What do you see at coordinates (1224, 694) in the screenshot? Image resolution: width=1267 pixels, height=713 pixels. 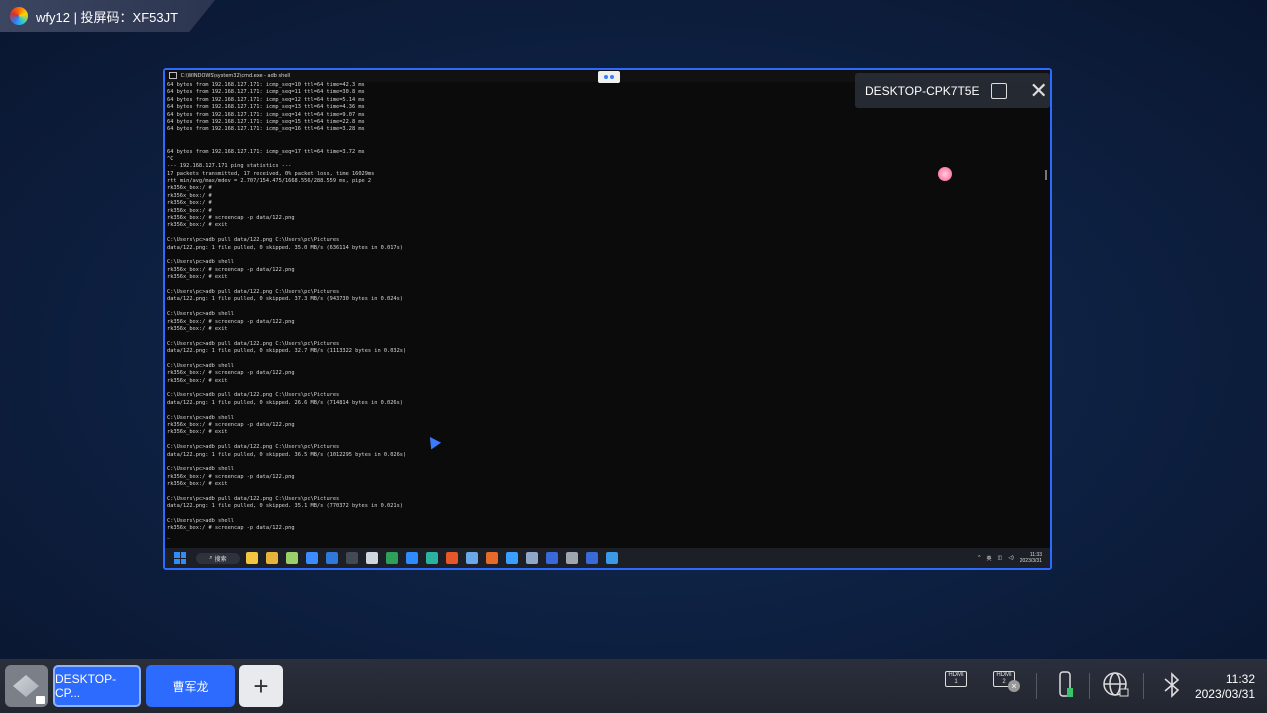 I see `clock-date: 2023/03/31` at bounding box center [1224, 694].